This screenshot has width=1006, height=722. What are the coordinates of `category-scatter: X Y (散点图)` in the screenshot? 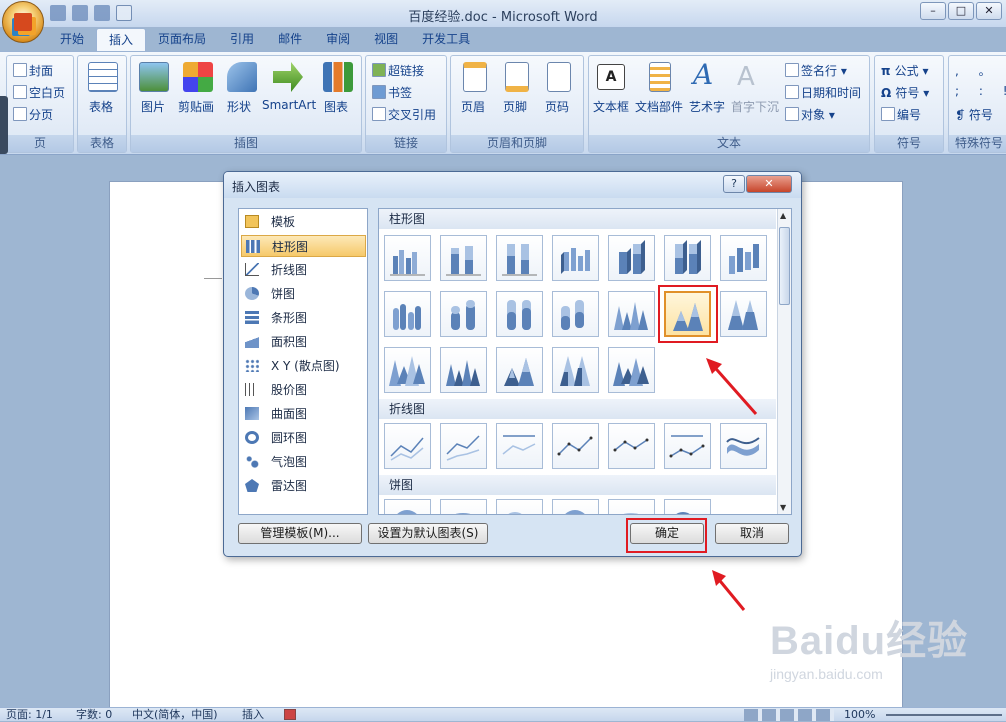 It's located at (303, 366).